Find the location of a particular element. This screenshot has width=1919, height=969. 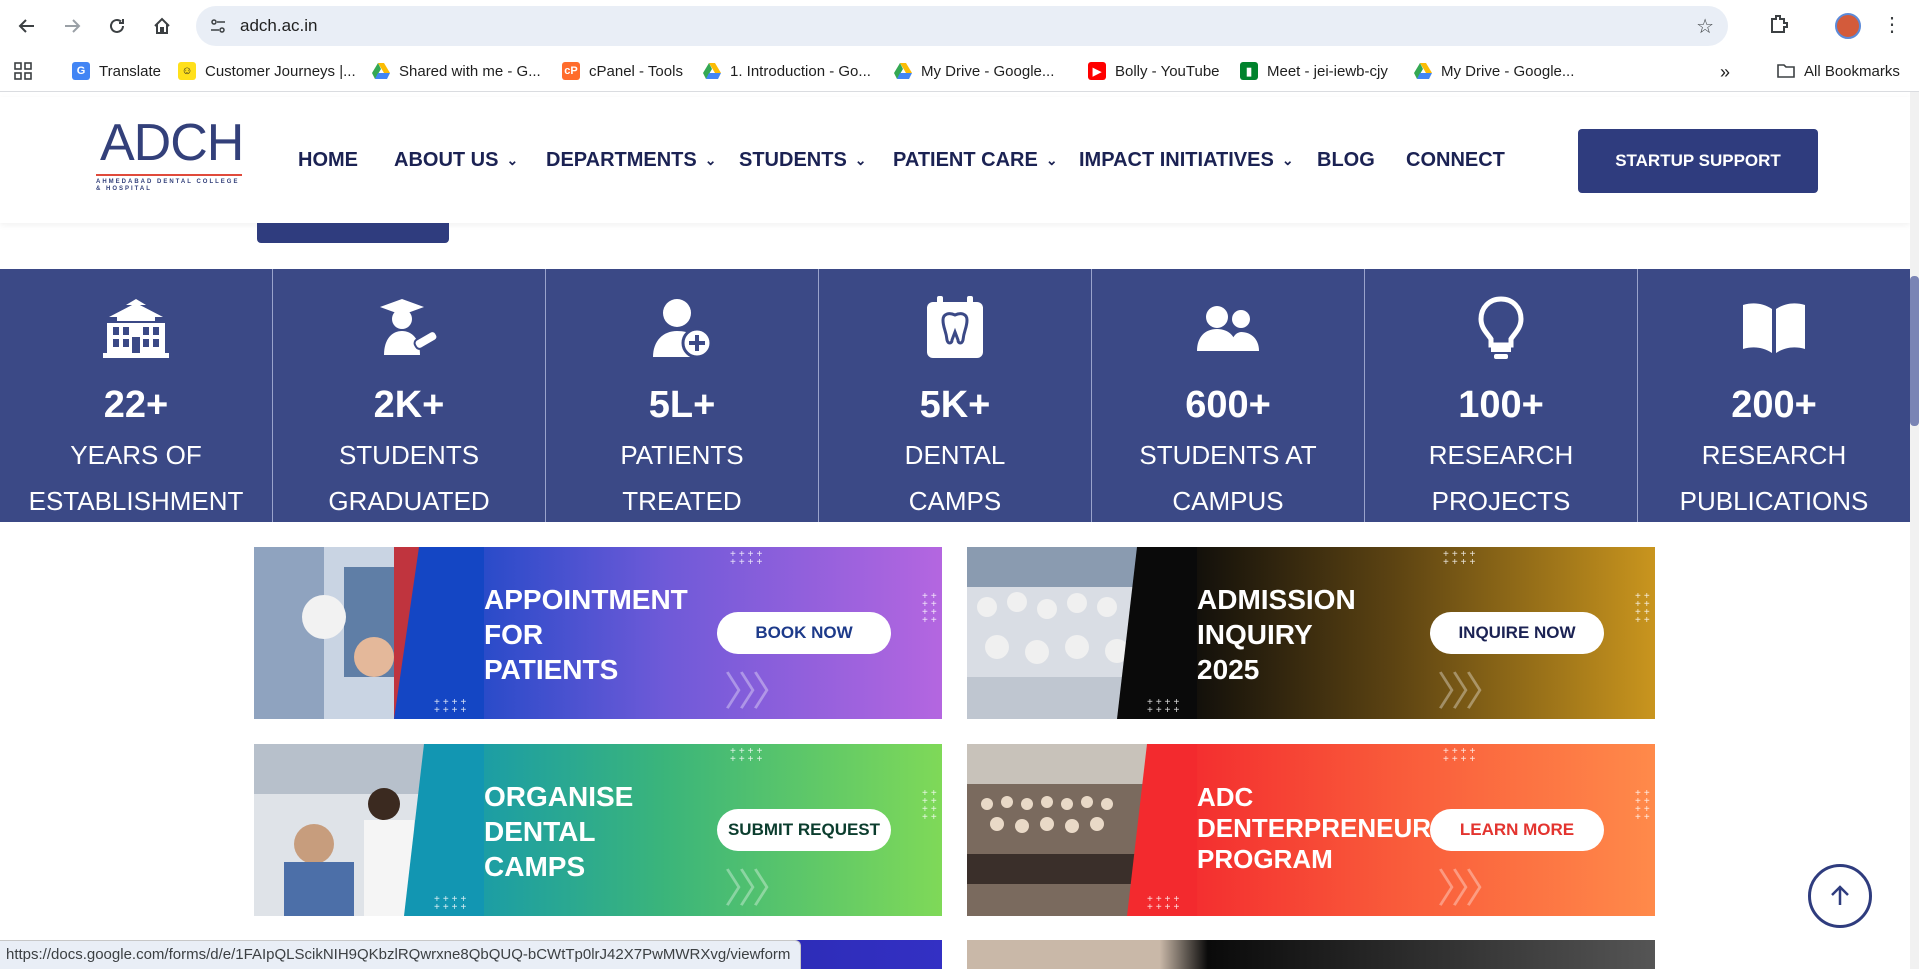

back-icon is located at coordinates (27, 26).